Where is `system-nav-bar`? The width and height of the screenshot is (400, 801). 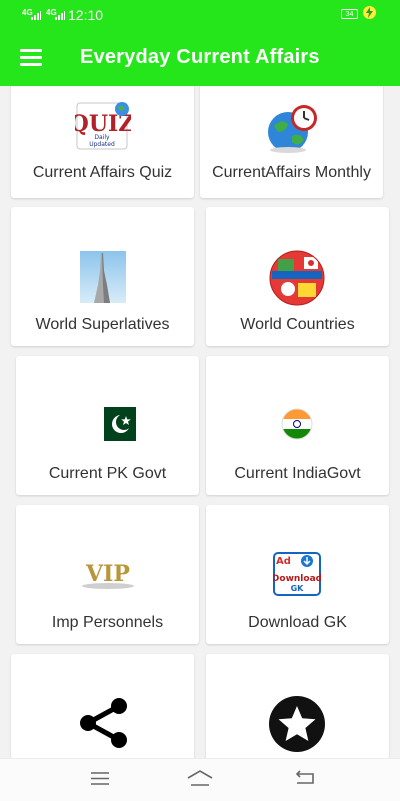 system-nav-bar is located at coordinates (200, 779).